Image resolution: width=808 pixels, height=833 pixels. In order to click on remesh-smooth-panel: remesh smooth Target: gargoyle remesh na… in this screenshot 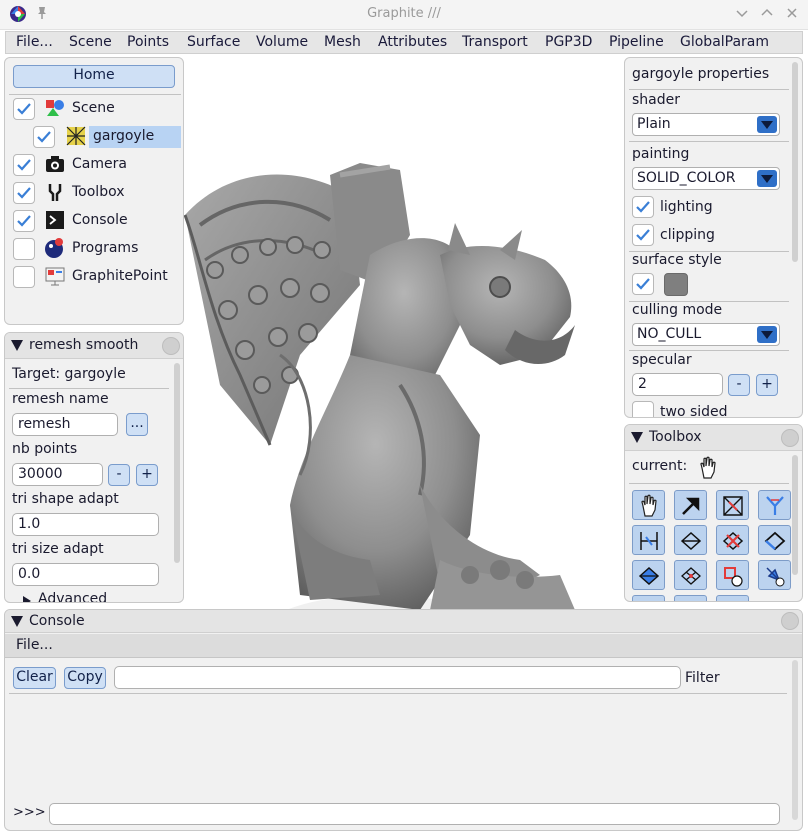, I will do `click(94, 467)`.